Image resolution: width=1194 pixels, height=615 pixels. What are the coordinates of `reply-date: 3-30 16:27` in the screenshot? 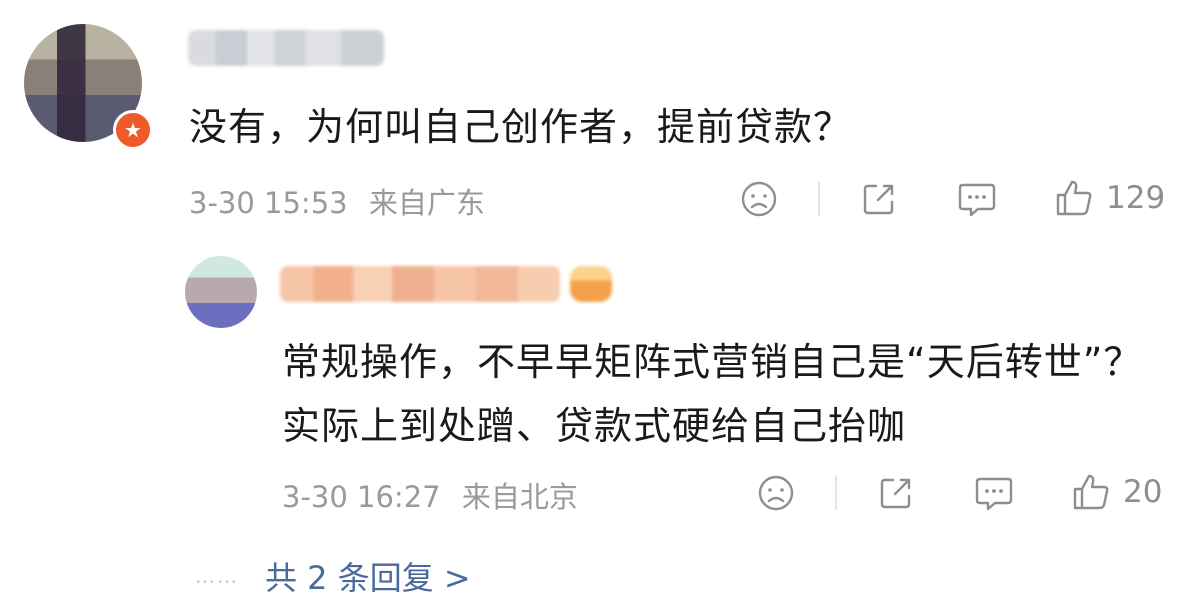 It's located at (361, 497).